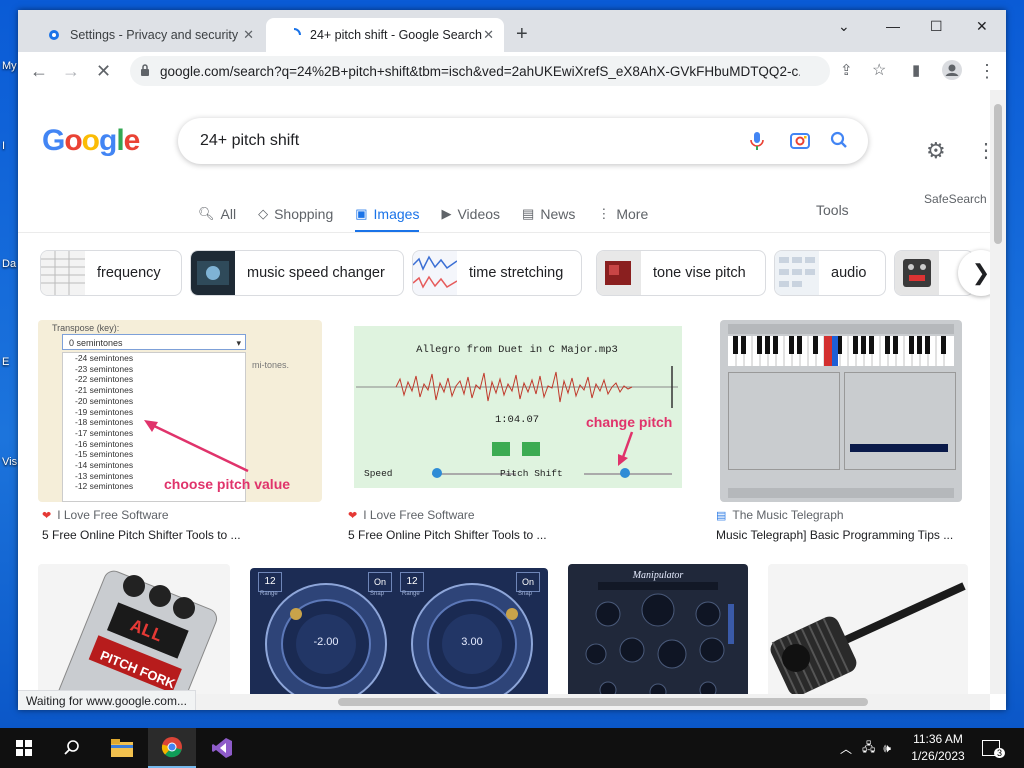 This screenshot has width=1024, height=768. I want to click on pitch-option: -23 semintones, so click(104, 368).